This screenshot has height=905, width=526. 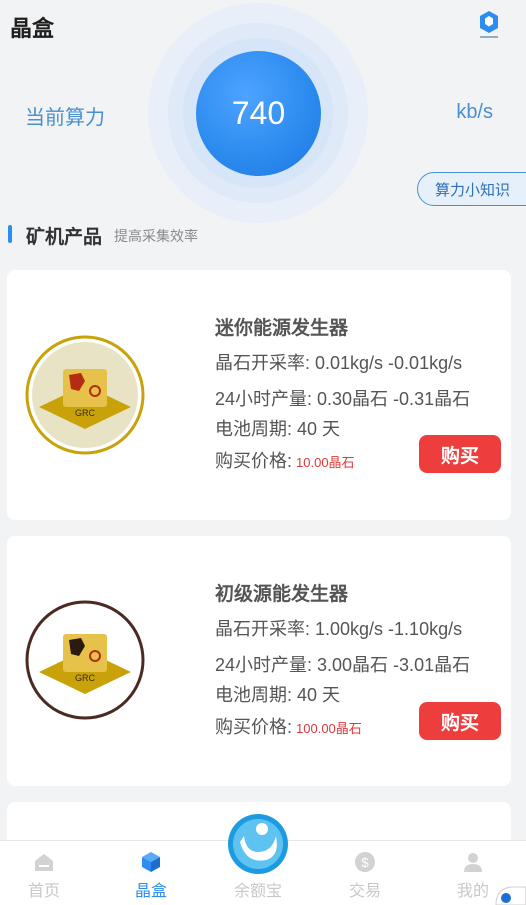 What do you see at coordinates (44, 873) in the screenshot?
I see `tab-home: 首页` at bounding box center [44, 873].